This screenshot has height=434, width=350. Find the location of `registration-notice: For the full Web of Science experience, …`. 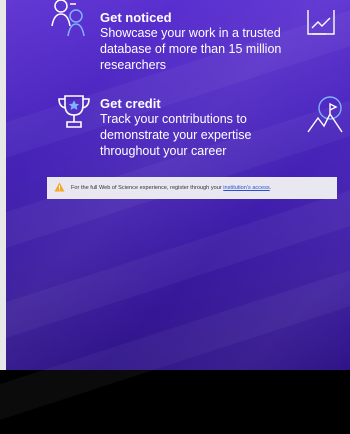

registration-notice: For the full Web of Science experience, … is located at coordinates (192, 188).